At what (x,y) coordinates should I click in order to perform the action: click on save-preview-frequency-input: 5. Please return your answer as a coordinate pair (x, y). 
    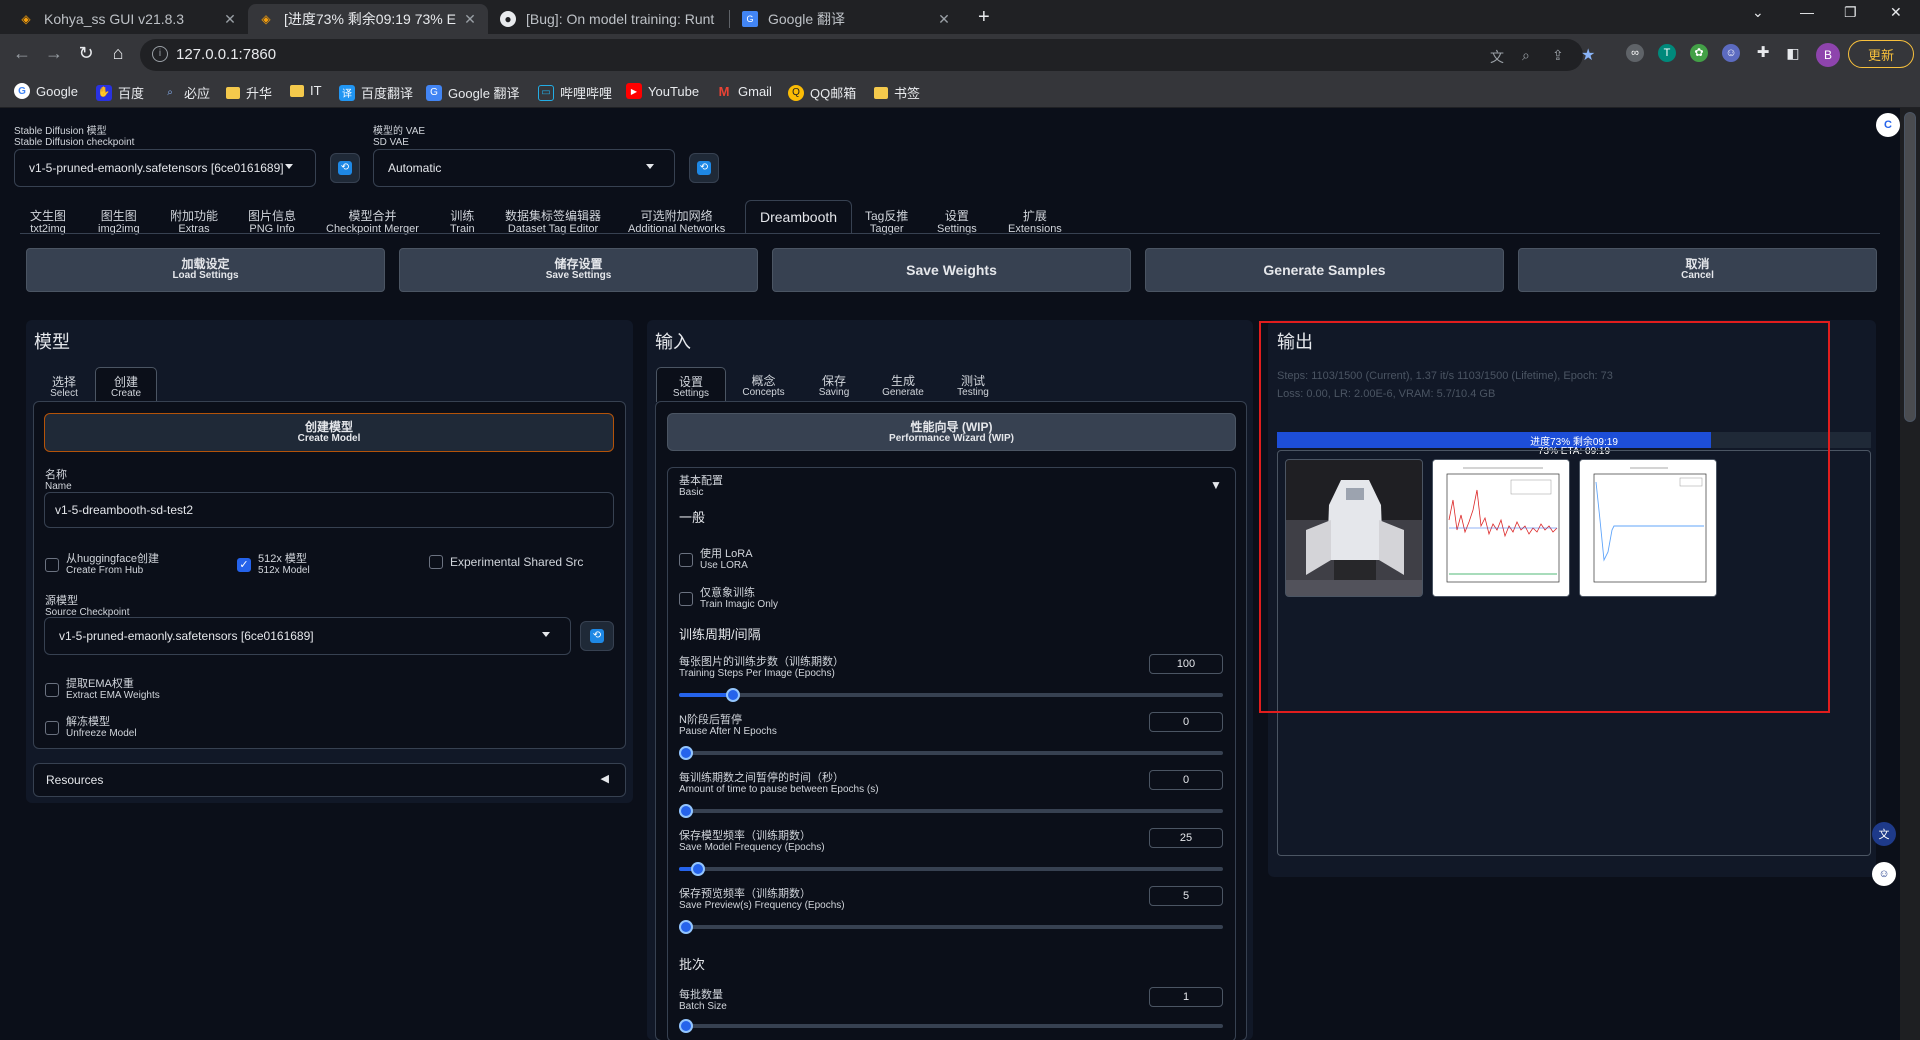
    Looking at the image, I should click on (1186, 896).